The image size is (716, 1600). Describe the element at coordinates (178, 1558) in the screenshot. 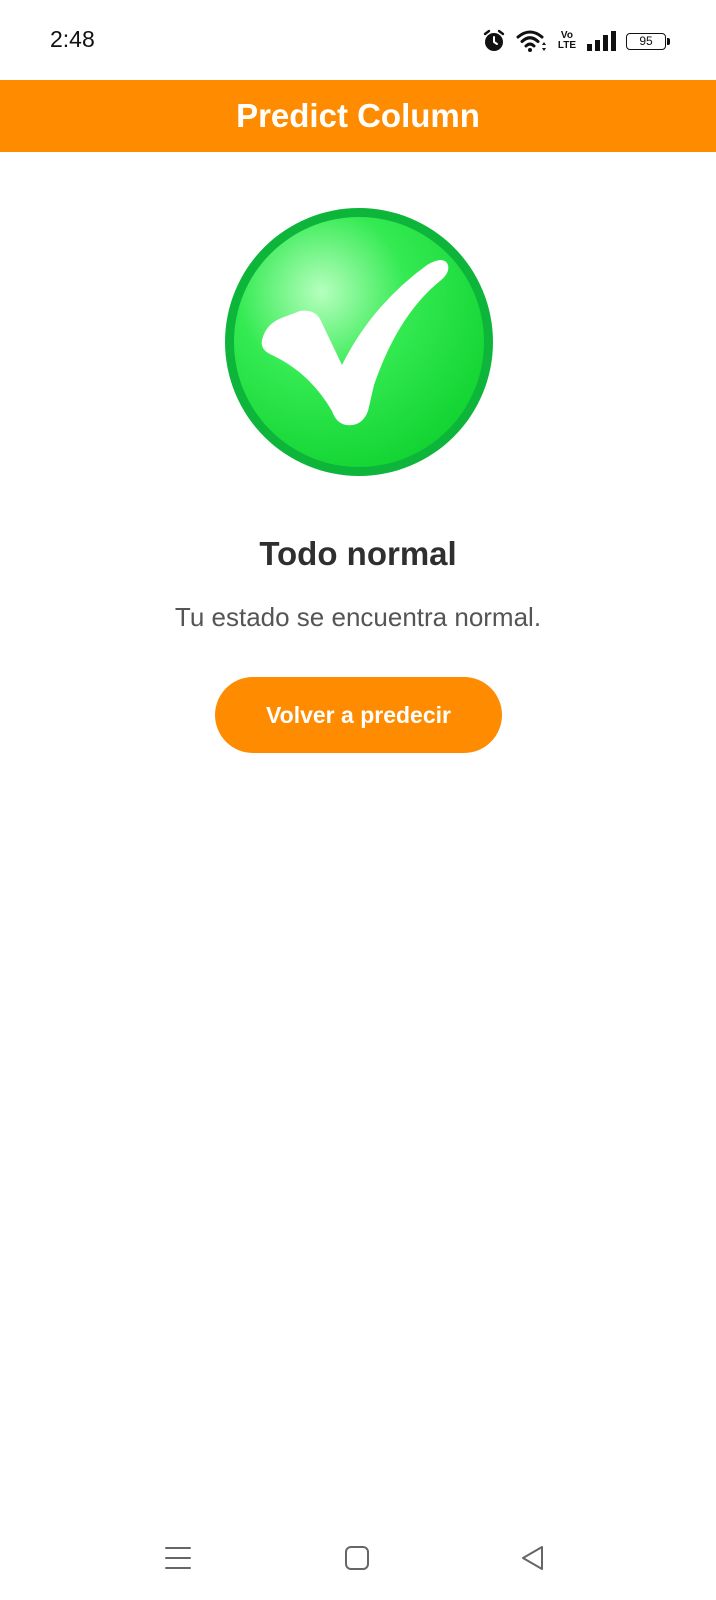

I see `menu-icon` at that location.